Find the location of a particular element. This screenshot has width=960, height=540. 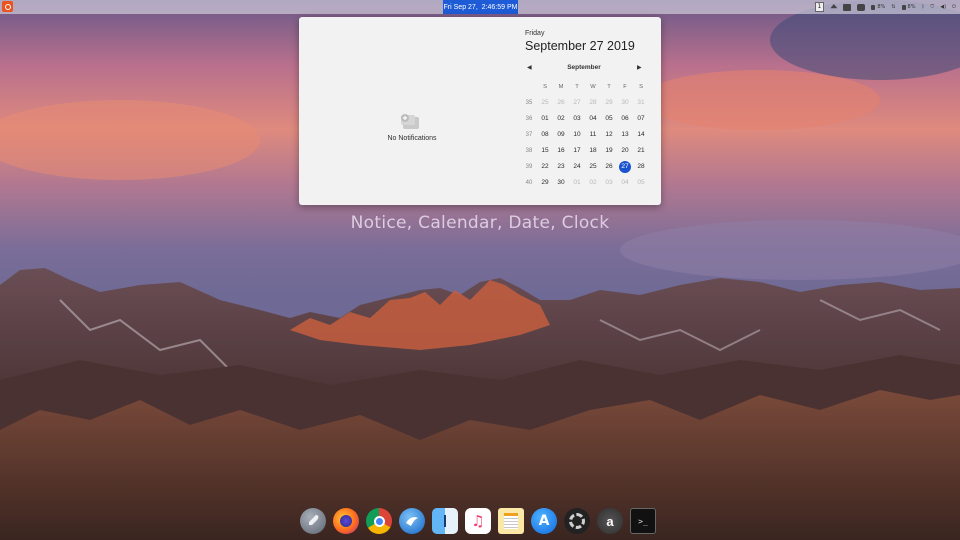

week-number: 36 is located at coordinates (529, 119).